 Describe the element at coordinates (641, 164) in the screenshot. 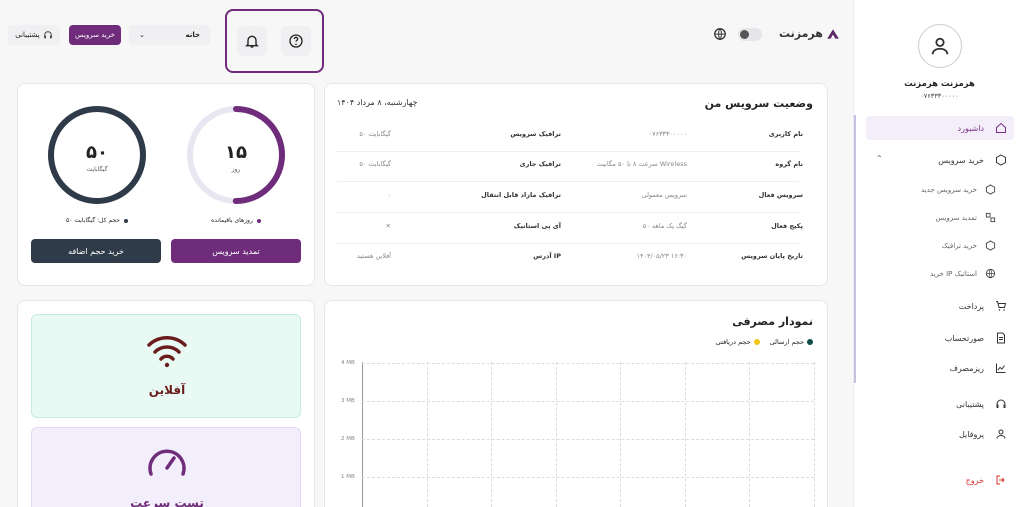

I see `status-row-value: سرعت ۸ تا ۵۰ مگابیت Wireless` at that location.